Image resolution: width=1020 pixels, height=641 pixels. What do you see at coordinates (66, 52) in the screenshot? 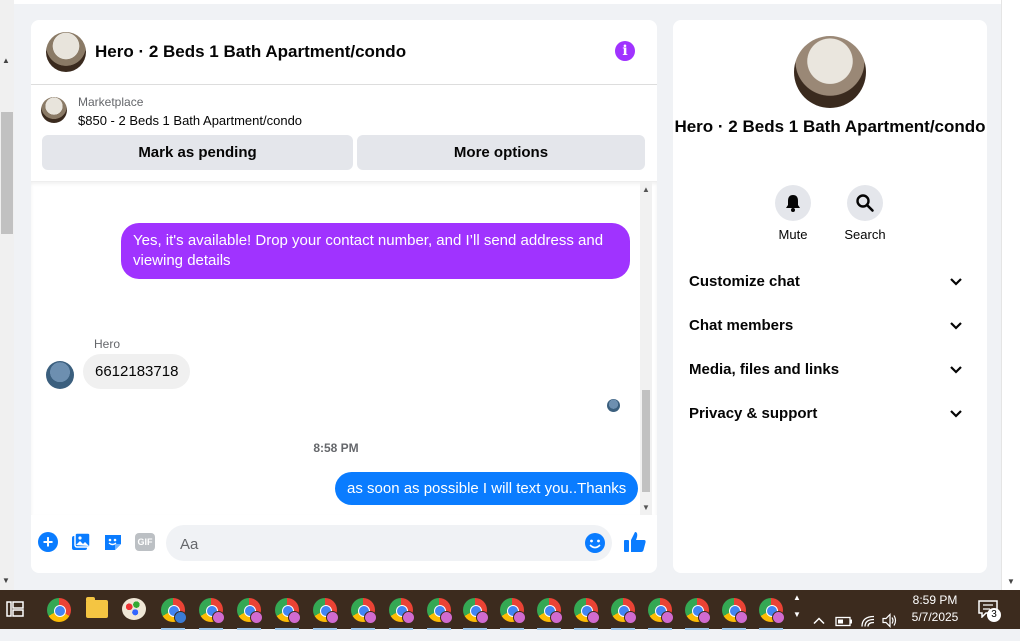
I see `chat-avatar` at bounding box center [66, 52].